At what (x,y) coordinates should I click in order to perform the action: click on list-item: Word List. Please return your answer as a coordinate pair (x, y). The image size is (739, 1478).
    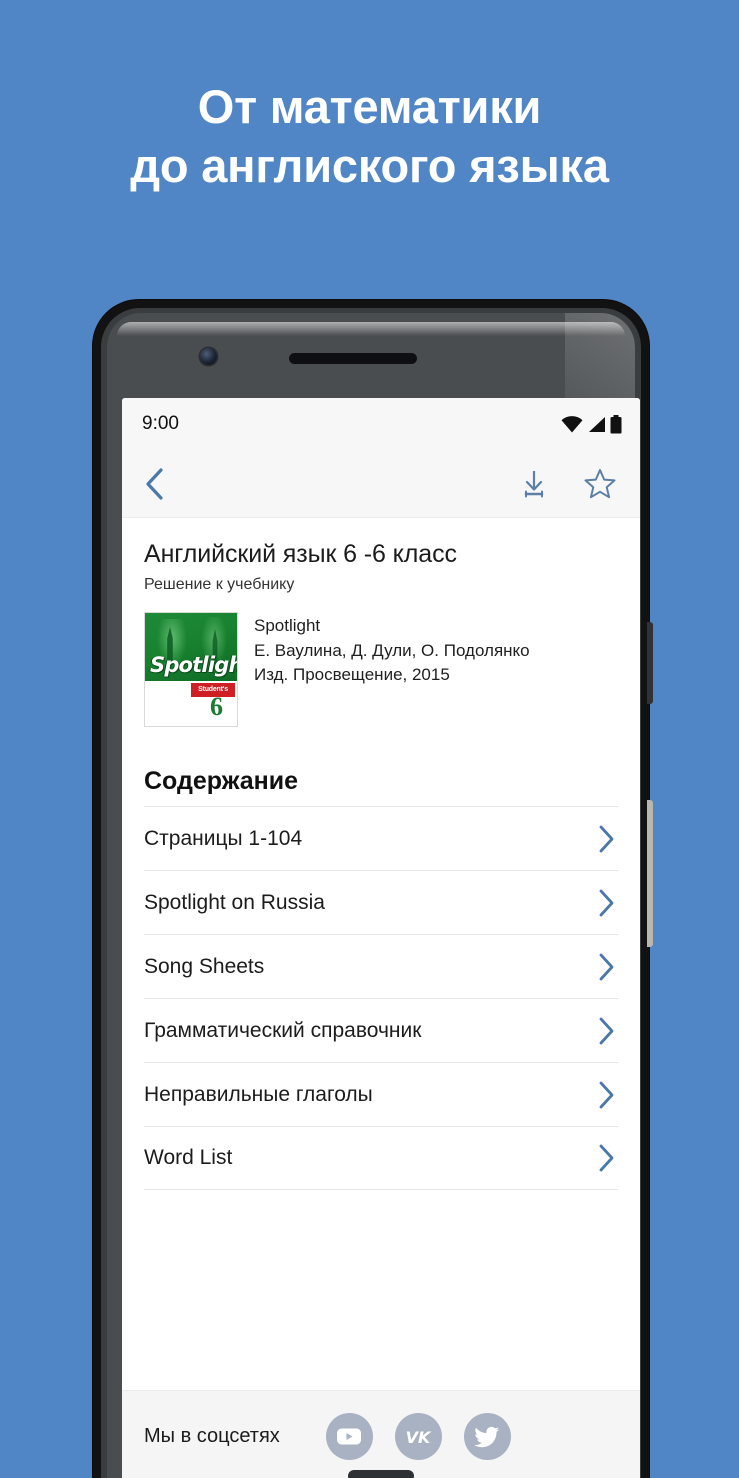
    Looking at the image, I should click on (381, 1158).